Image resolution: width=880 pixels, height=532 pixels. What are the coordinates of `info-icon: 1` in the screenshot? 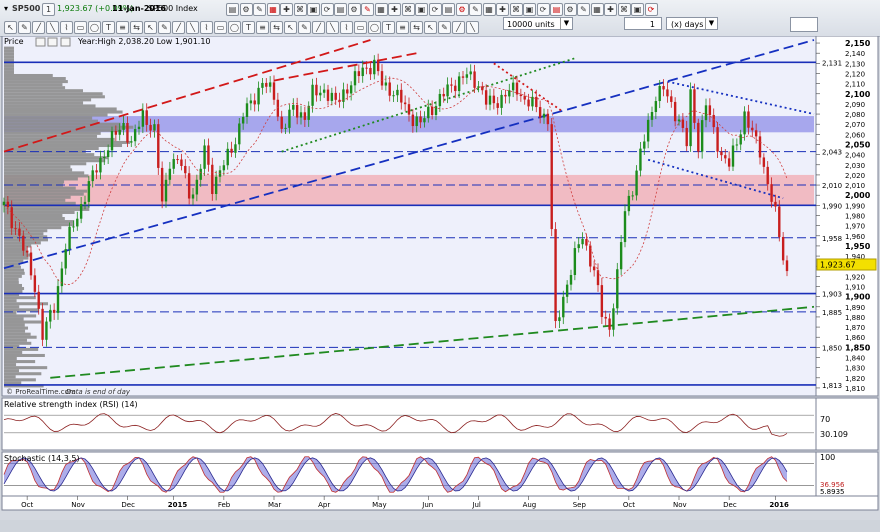 It's located at (48, 9).